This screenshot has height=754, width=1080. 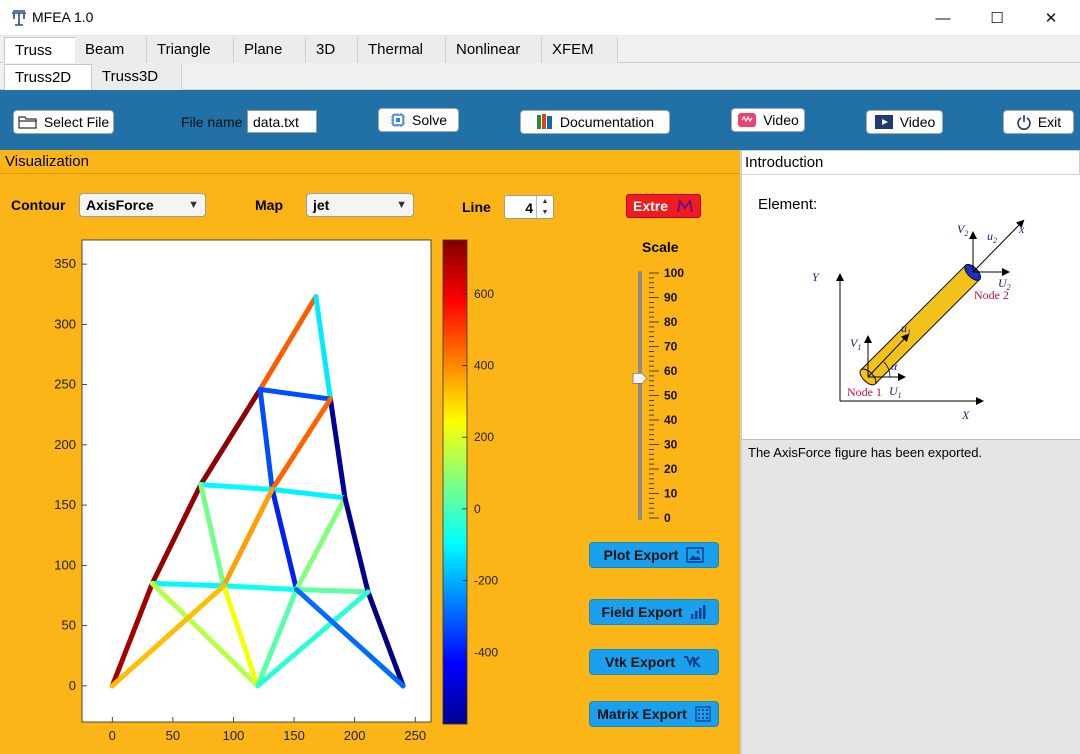 What do you see at coordinates (998, 246) in the screenshot?
I see `local-x-arrow` at bounding box center [998, 246].